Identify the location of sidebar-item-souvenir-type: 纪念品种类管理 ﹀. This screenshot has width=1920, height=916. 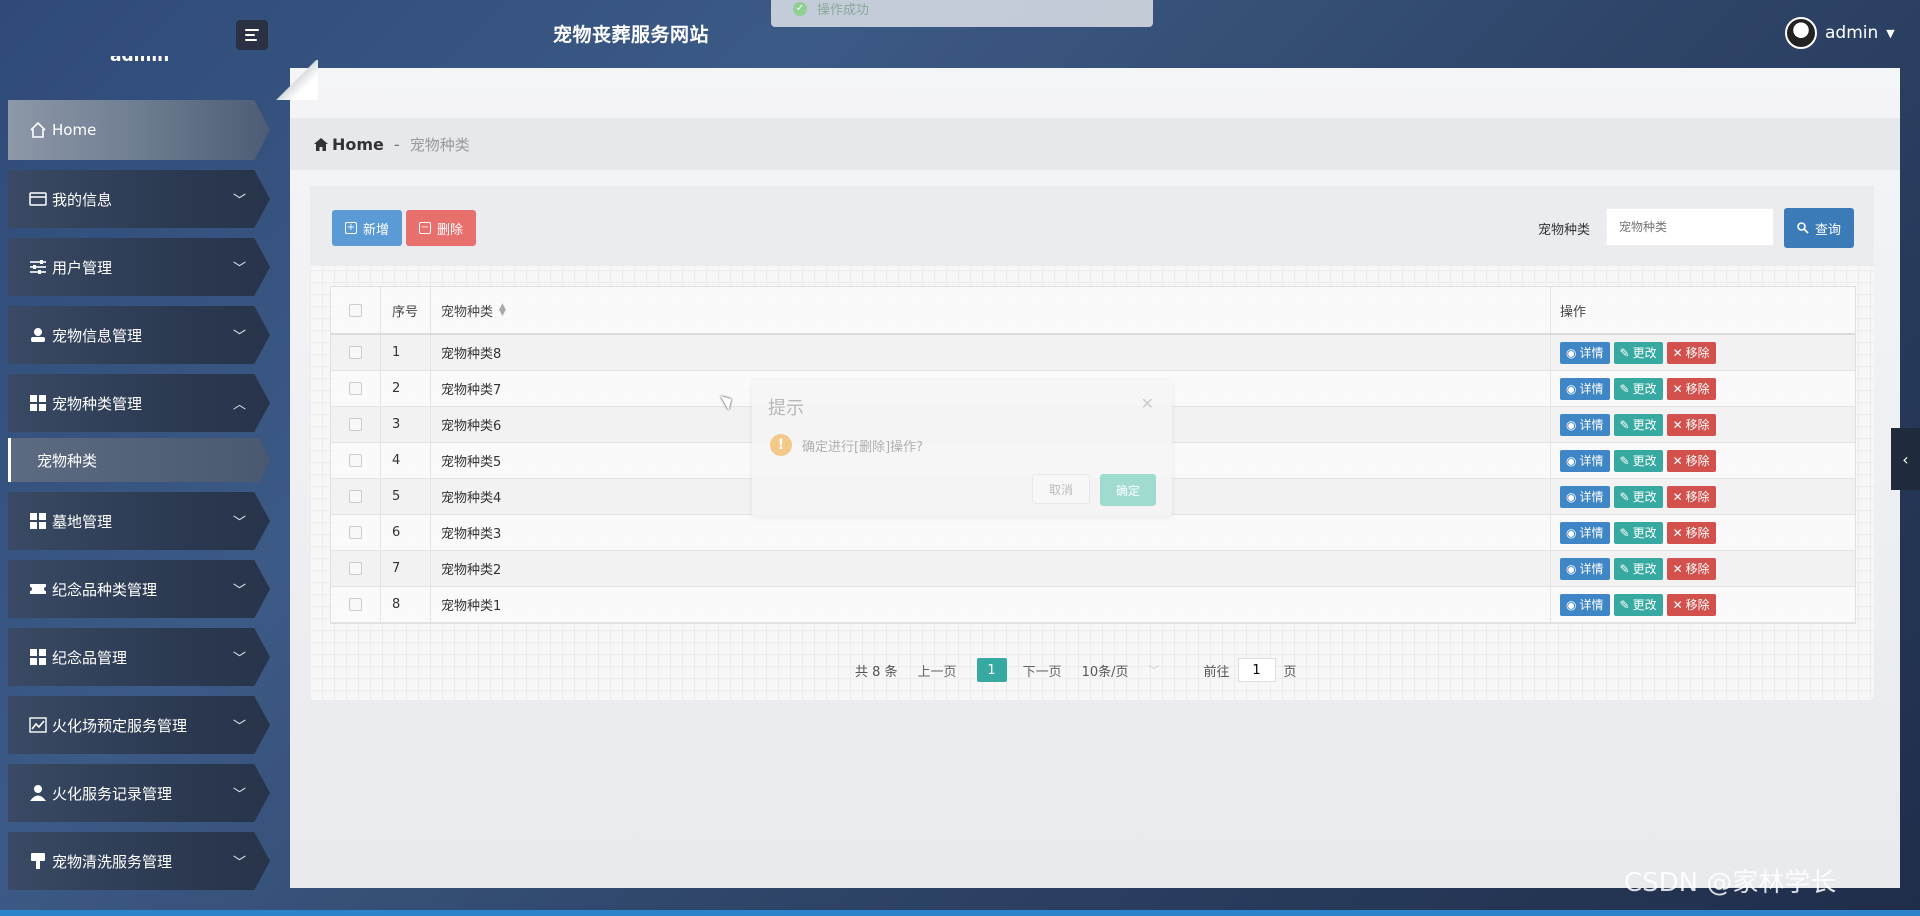
(139, 589).